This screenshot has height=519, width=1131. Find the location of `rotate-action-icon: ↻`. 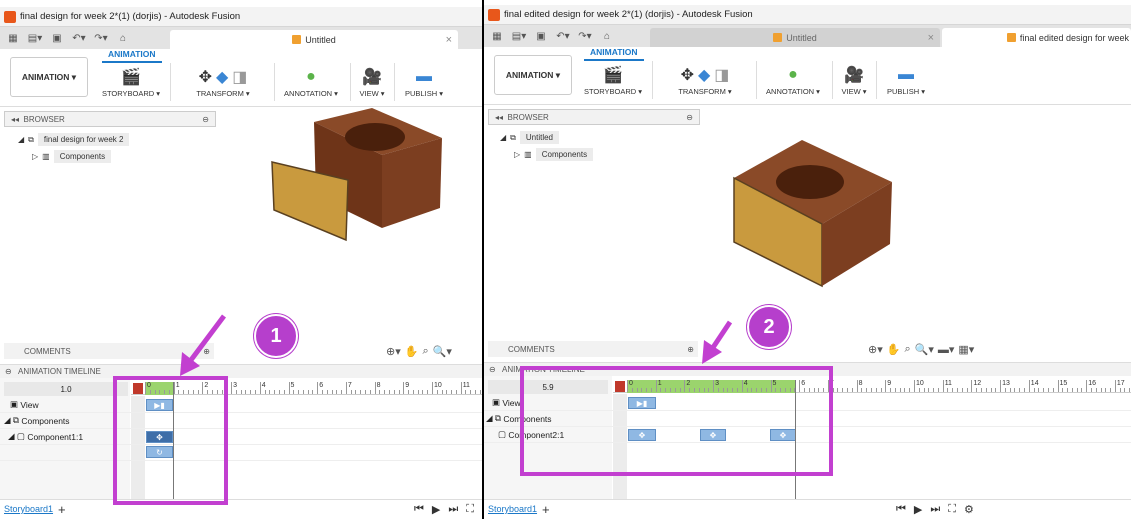

rotate-action-icon: ↻ is located at coordinates (159, 452).